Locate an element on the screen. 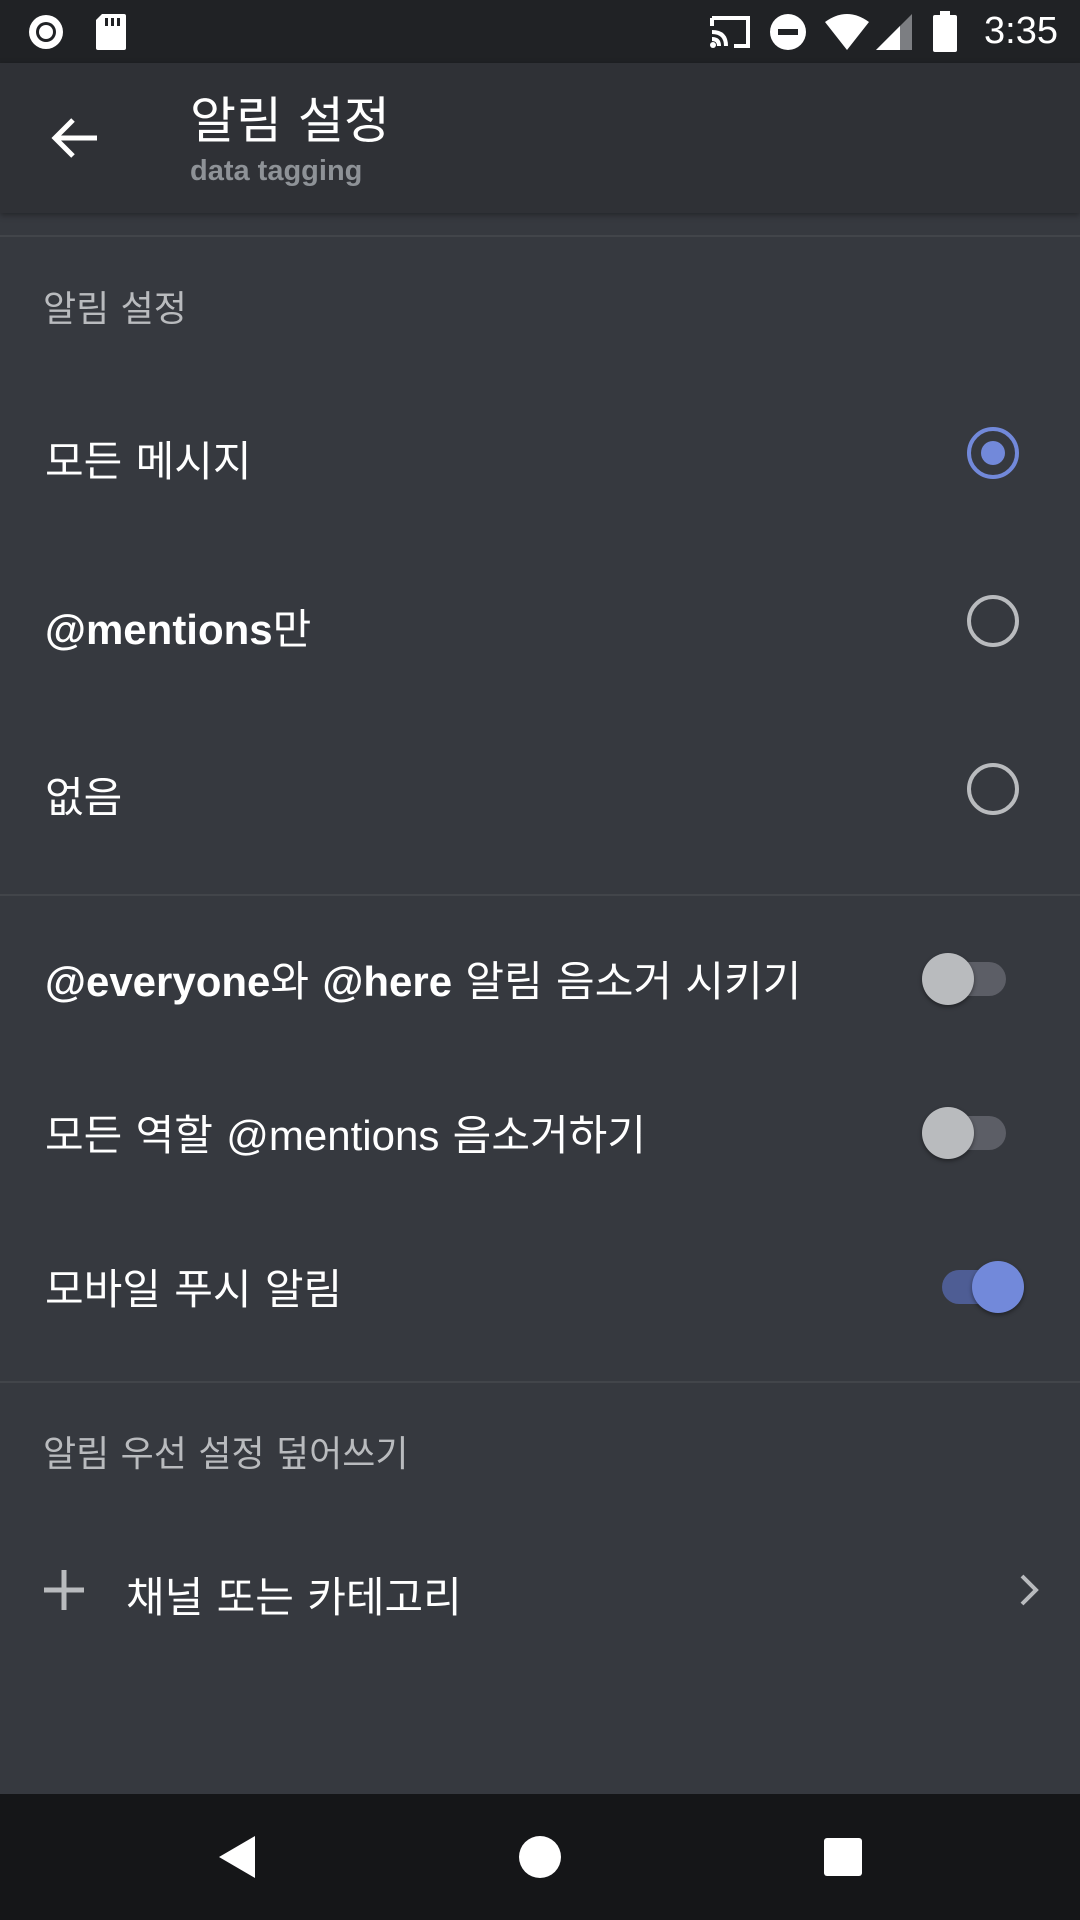  nav-back-button is located at coordinates (237, 1857).